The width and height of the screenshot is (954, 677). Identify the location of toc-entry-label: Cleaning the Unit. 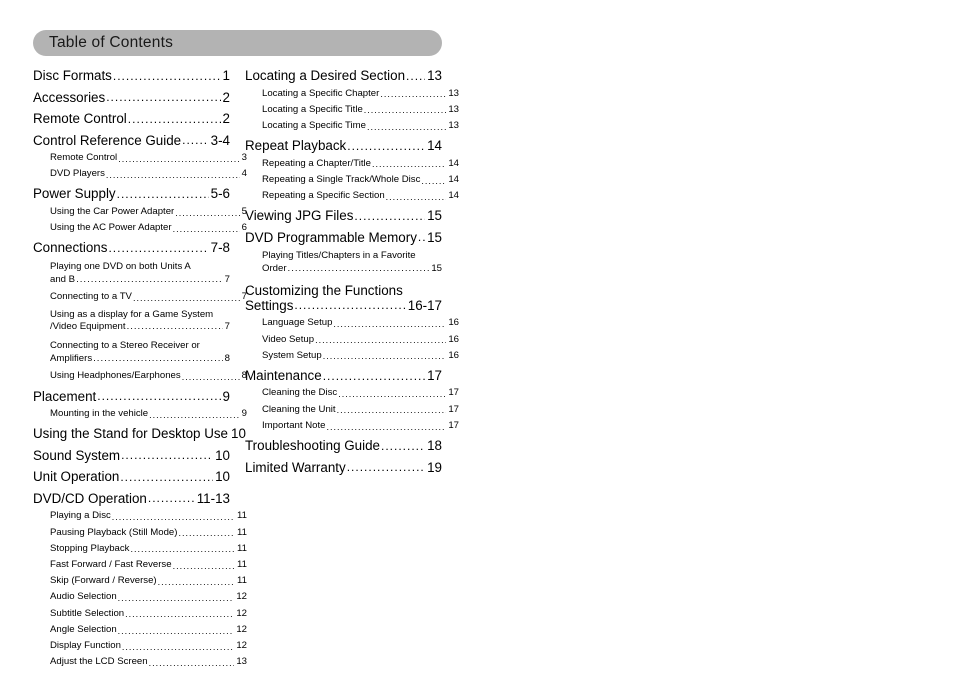
(299, 409).